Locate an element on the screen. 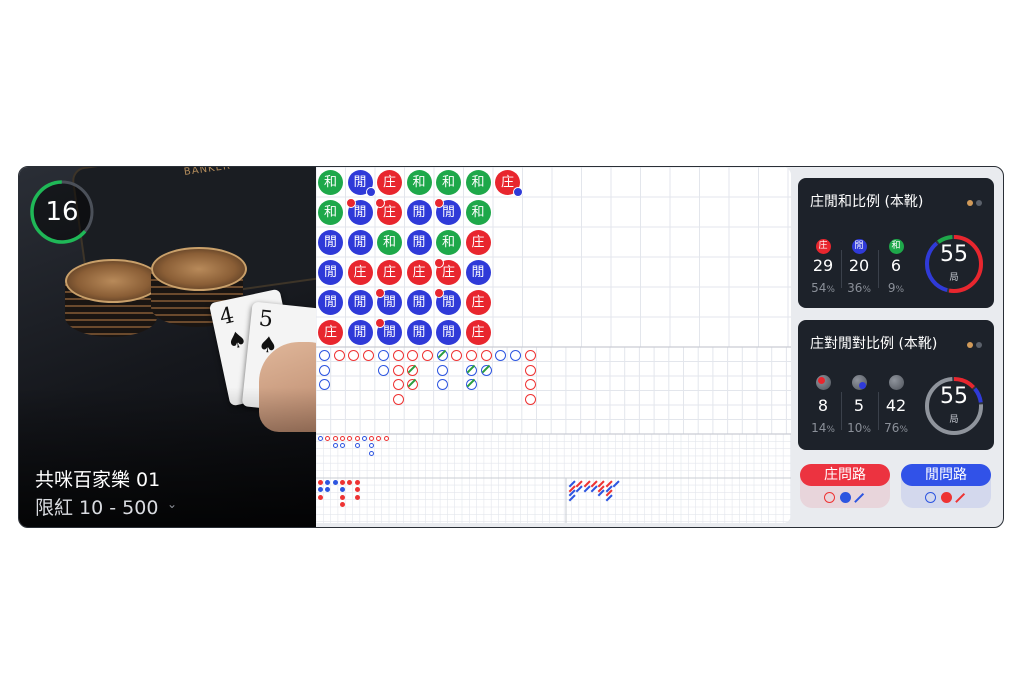  player-count: 20 is located at coordinates (859, 265).